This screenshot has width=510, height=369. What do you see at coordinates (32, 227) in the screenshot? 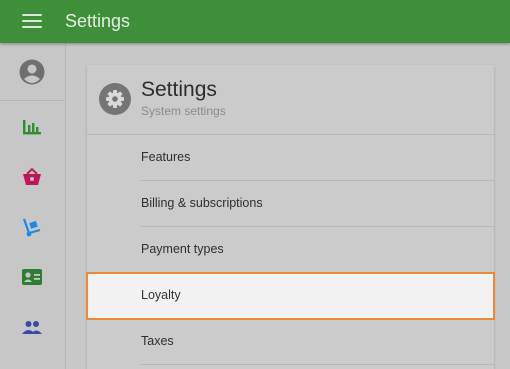
I see `hand-truck-icon` at bounding box center [32, 227].